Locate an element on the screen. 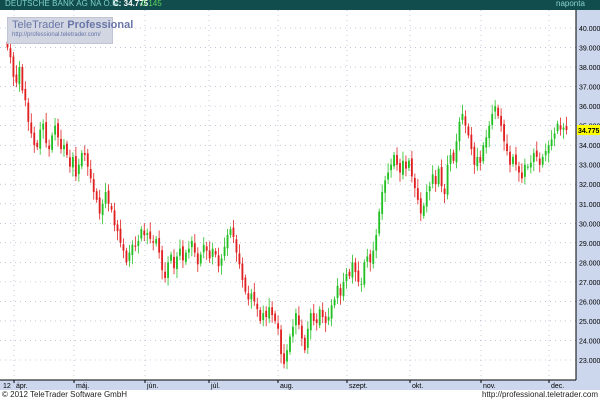 The width and height of the screenshot is (600, 400). period-label: naponta is located at coordinates (570, 4).